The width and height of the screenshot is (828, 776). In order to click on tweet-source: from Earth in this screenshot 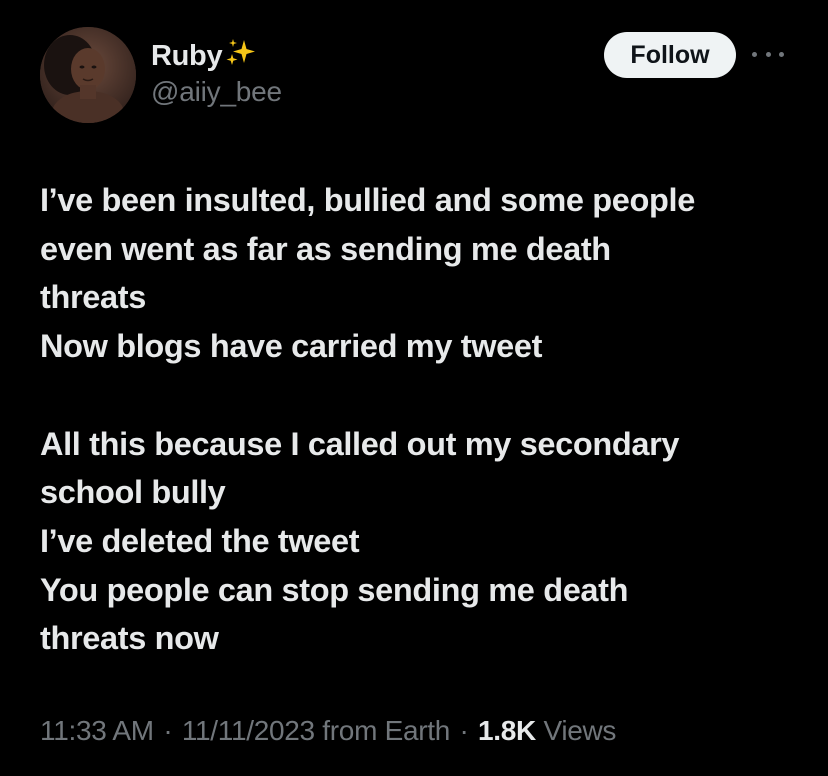, I will do `click(386, 730)`.